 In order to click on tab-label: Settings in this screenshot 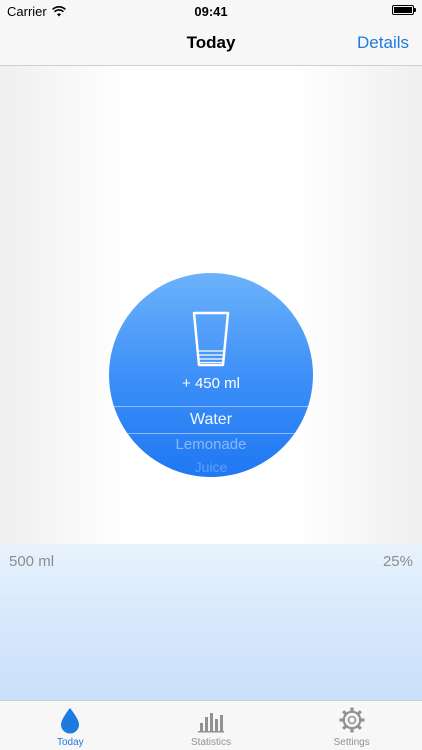, I will do `click(351, 742)`.